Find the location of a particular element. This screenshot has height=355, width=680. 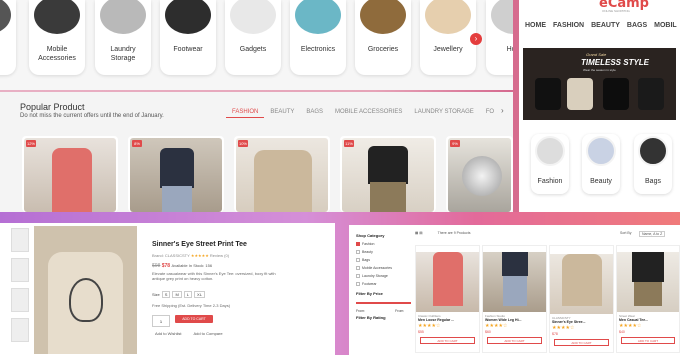

logo-tagline: ONLINE SHOPPING is located at coordinates (616, 11).